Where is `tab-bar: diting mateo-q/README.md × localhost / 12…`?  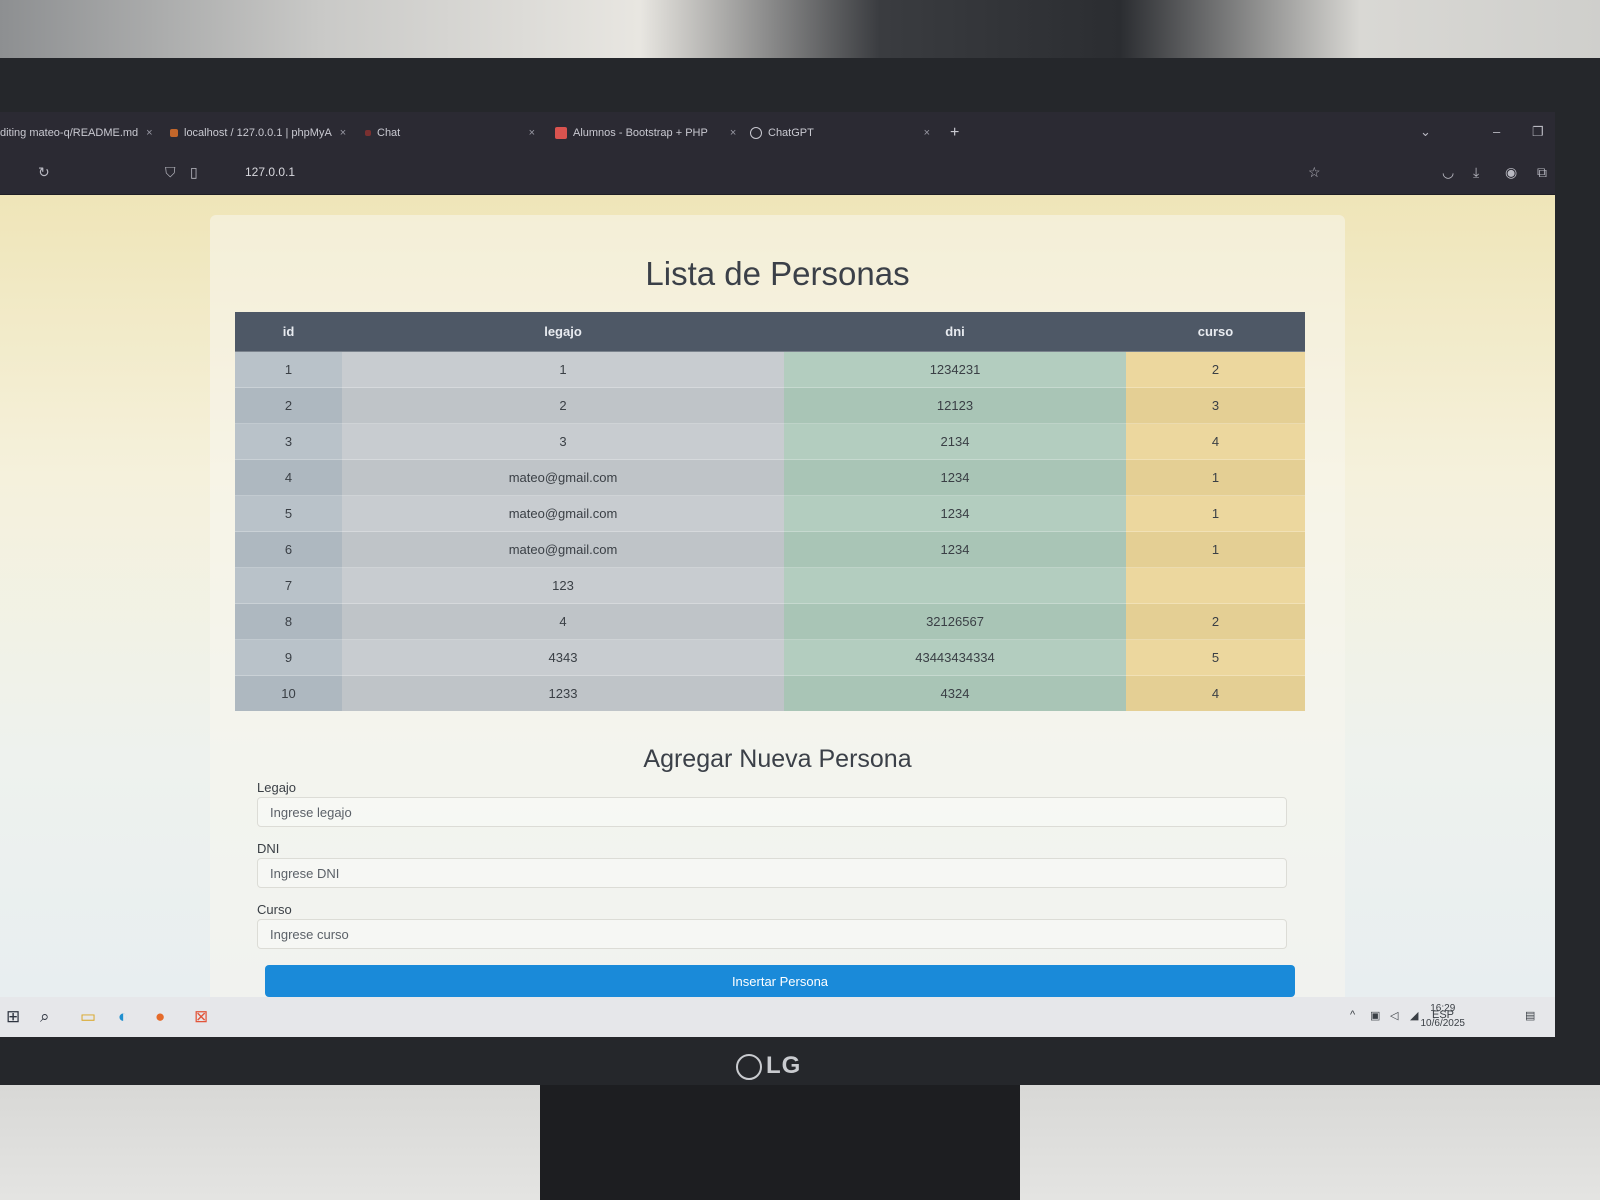
tab-bar: diting mateo-q/README.md × localhost / 12… is located at coordinates (777, 132).